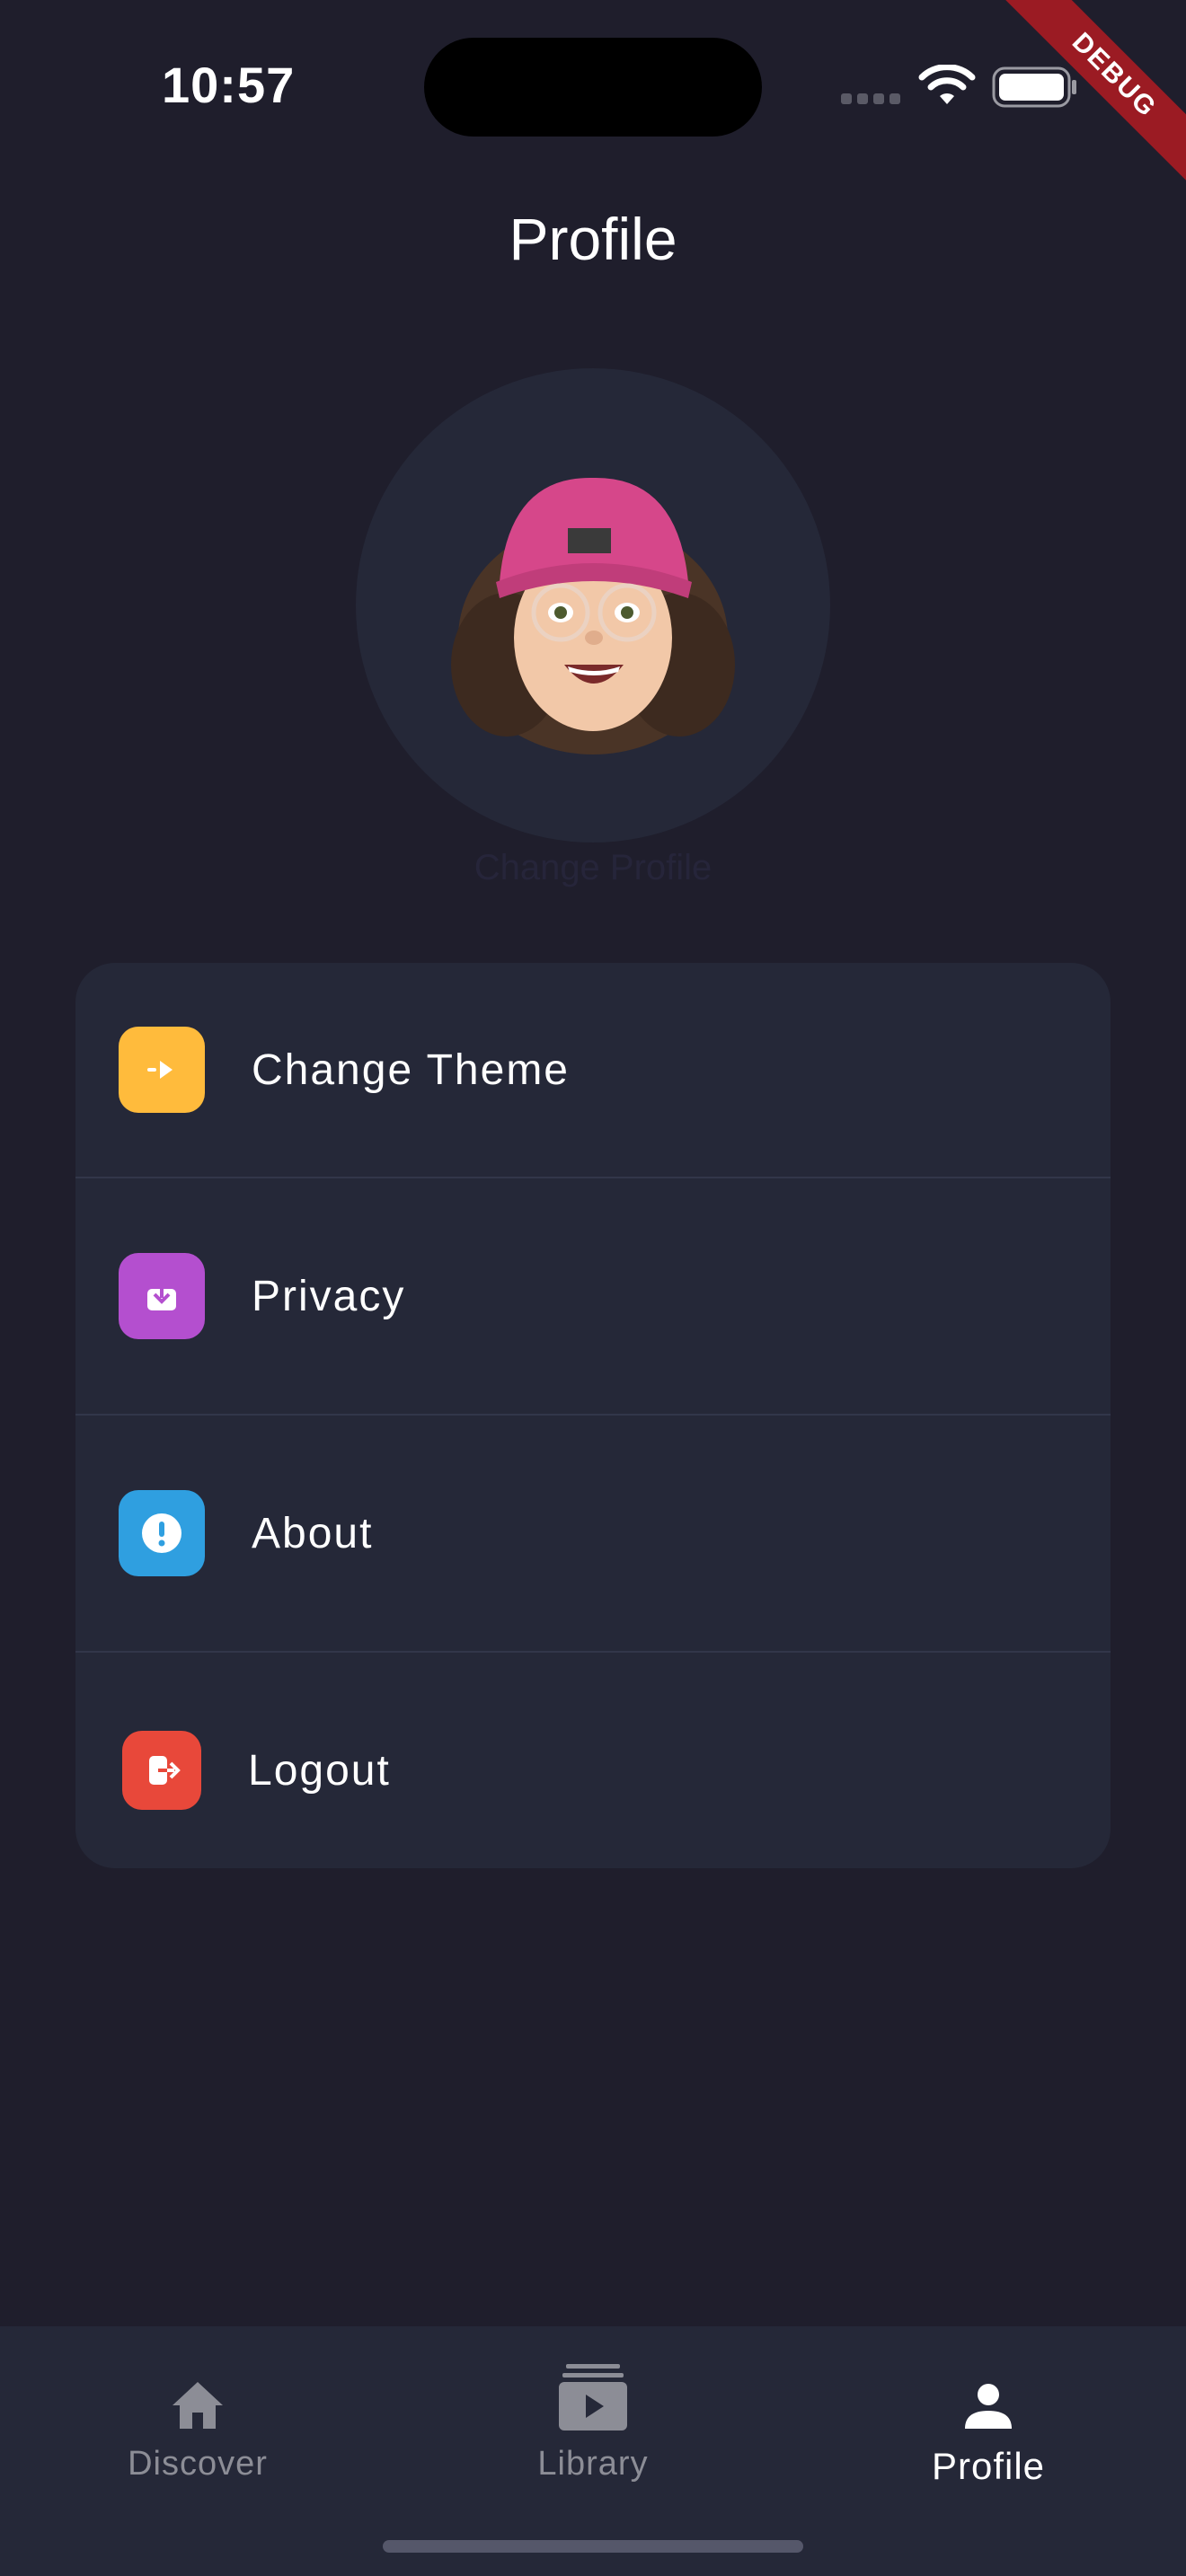 The width and height of the screenshot is (1186, 2576). I want to click on wifi-icon, so click(947, 84).